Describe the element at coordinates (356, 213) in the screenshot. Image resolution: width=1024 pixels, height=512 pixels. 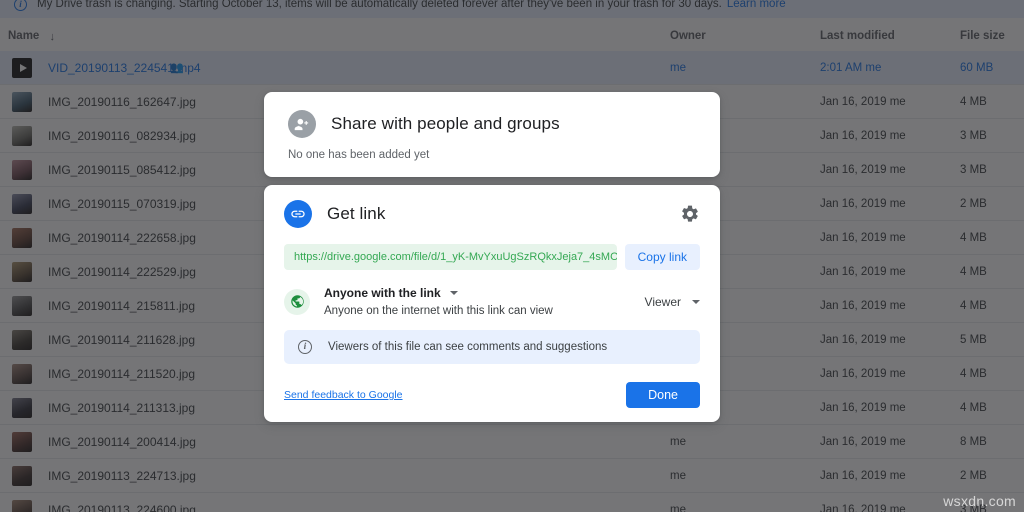
I see `get-link-title: Get link` at that location.